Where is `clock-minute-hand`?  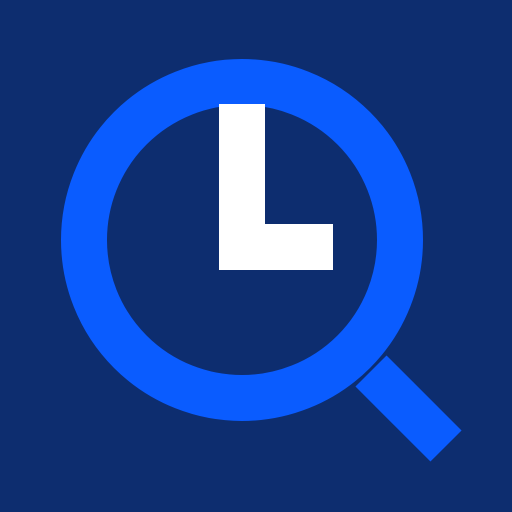
clock-minute-hand is located at coordinates (276, 247).